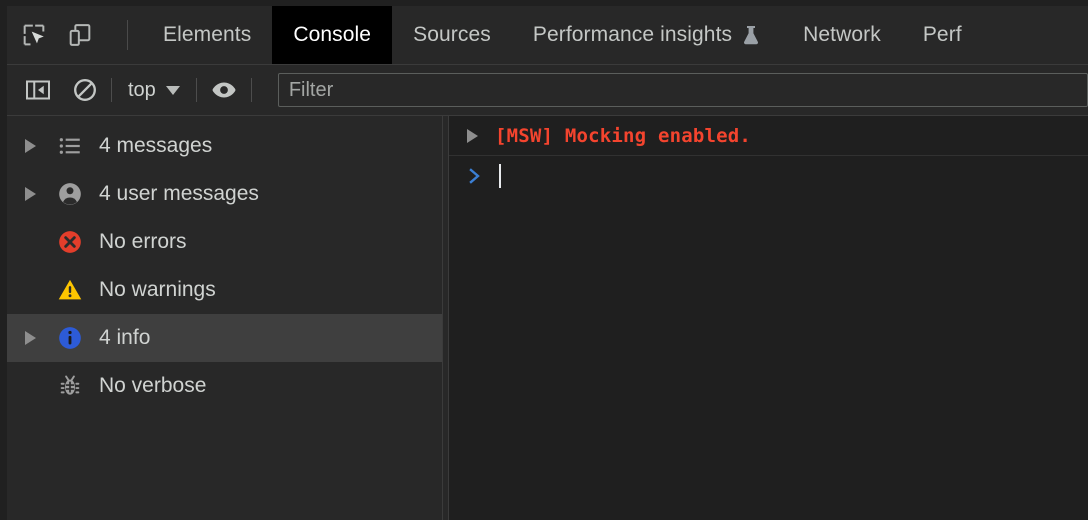 This screenshot has height=520, width=1088. I want to click on console-toolbar: top, so click(547, 90).